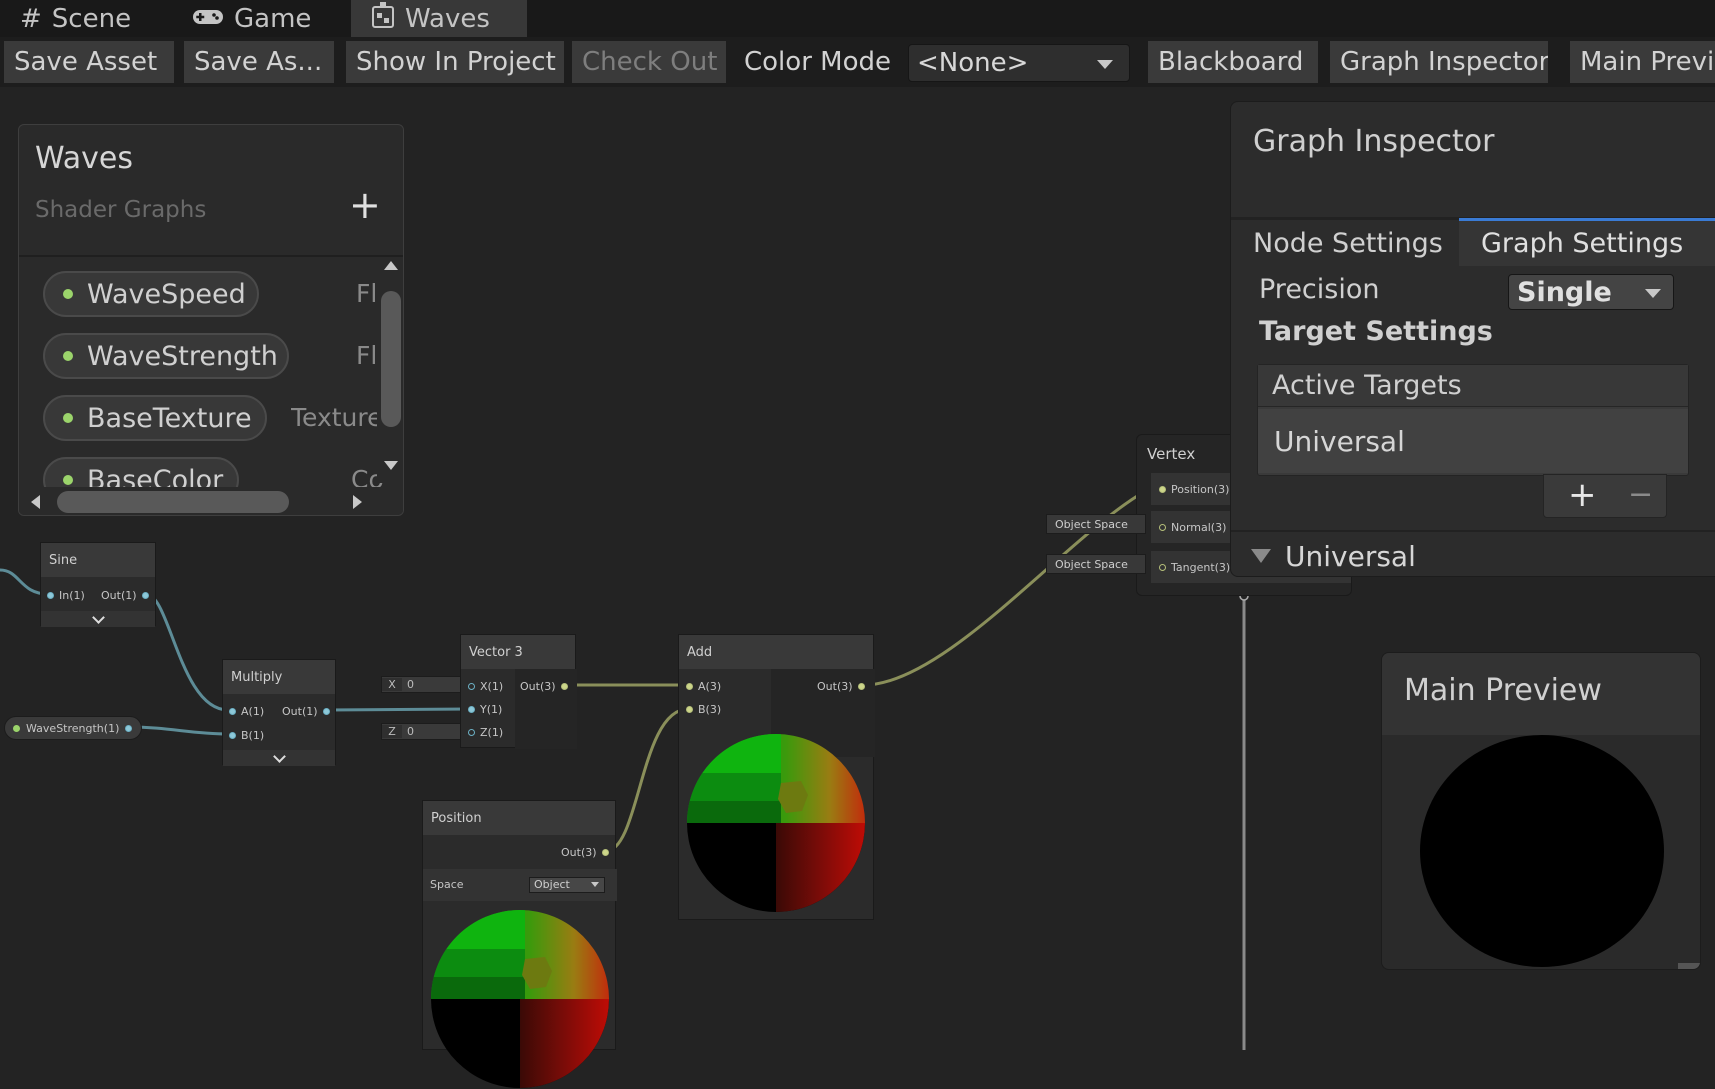  Describe the element at coordinates (1640, 494) in the screenshot. I see `remove-target-button: −` at that location.